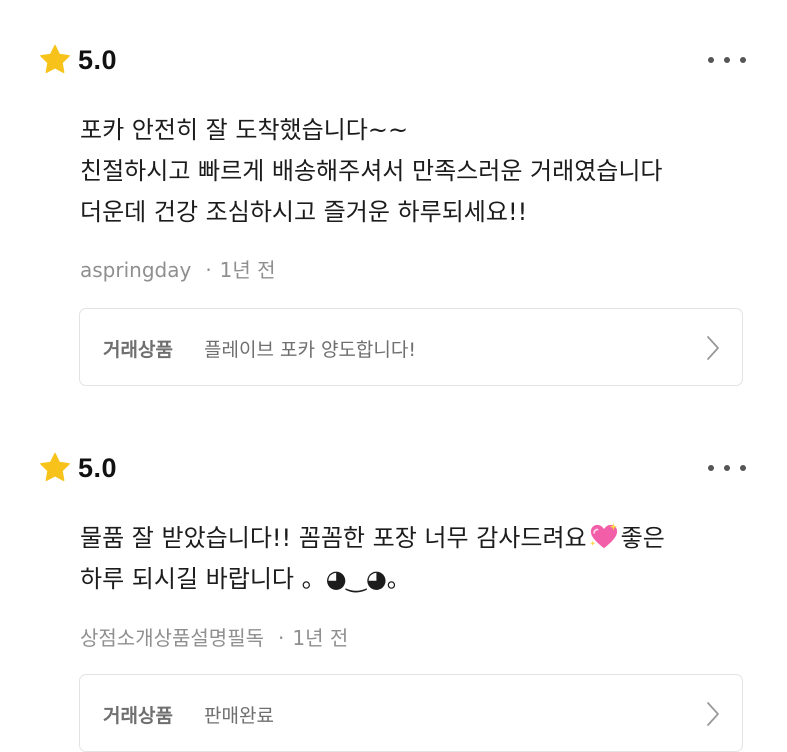 This screenshot has height=752, width=787. I want to click on review-meta: 상점소개상품설명필독 · 1년 전, so click(214, 636).